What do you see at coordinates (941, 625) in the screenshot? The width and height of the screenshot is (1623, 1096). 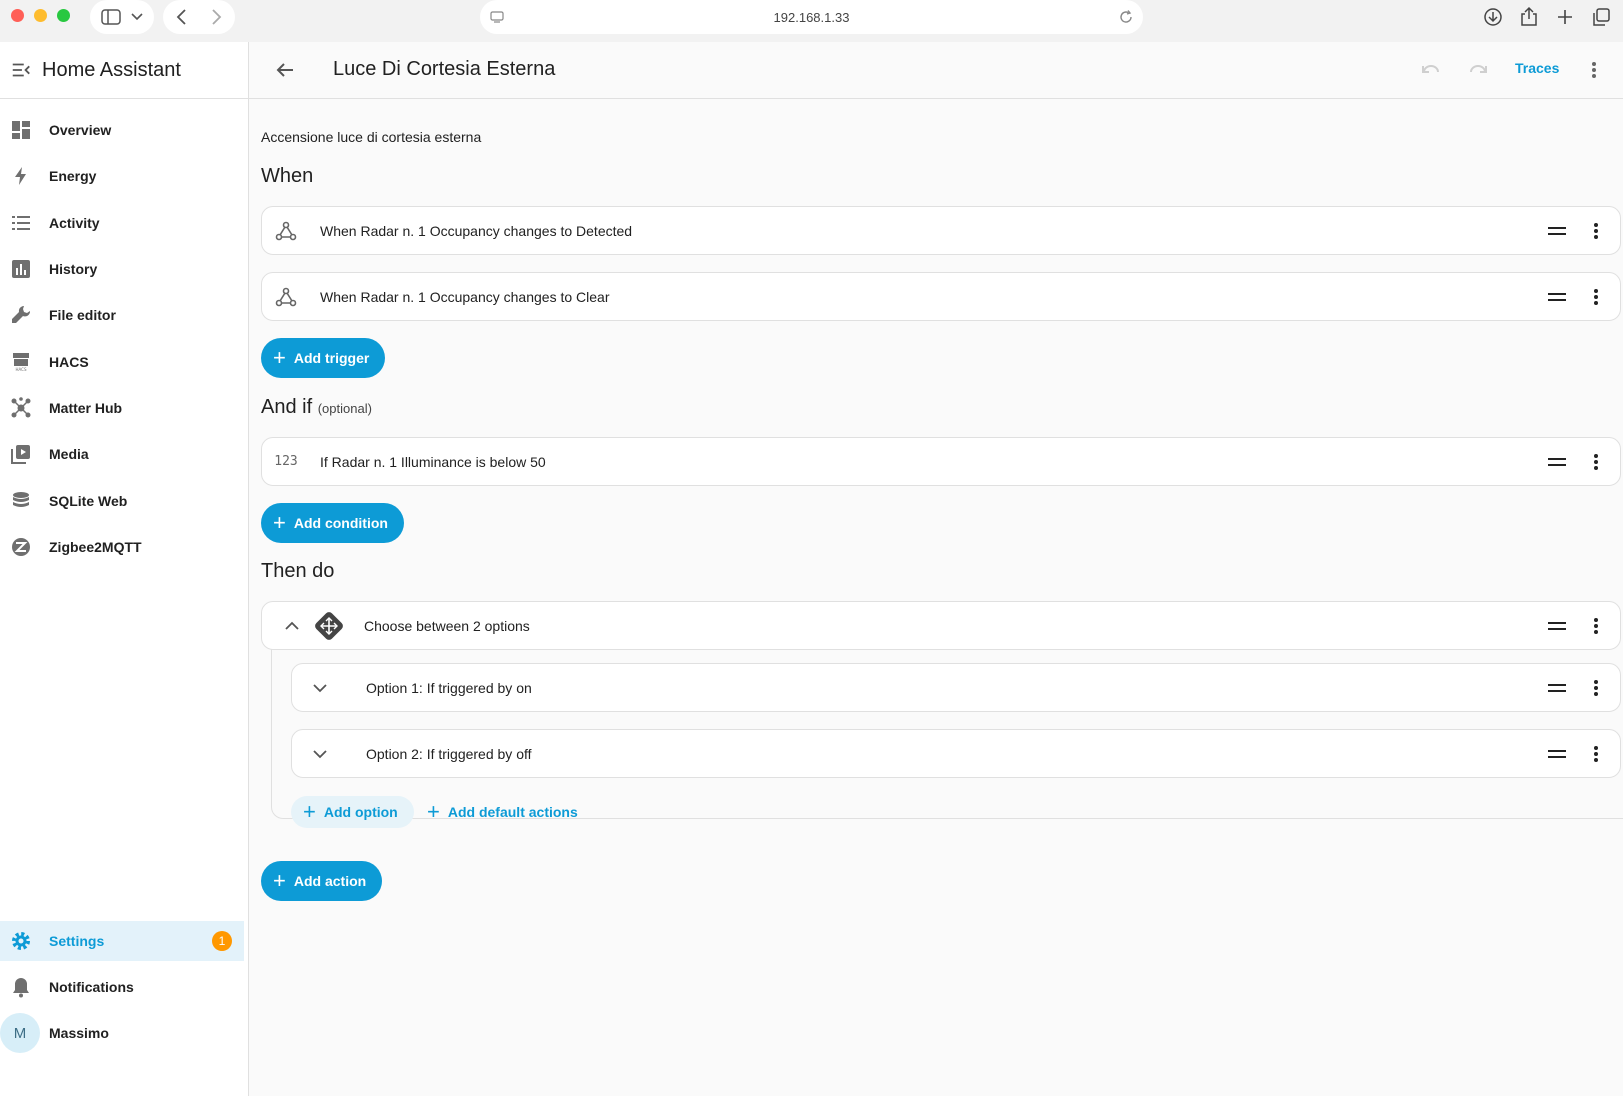 I see `choose-action-row: Choose between 2 options` at bounding box center [941, 625].